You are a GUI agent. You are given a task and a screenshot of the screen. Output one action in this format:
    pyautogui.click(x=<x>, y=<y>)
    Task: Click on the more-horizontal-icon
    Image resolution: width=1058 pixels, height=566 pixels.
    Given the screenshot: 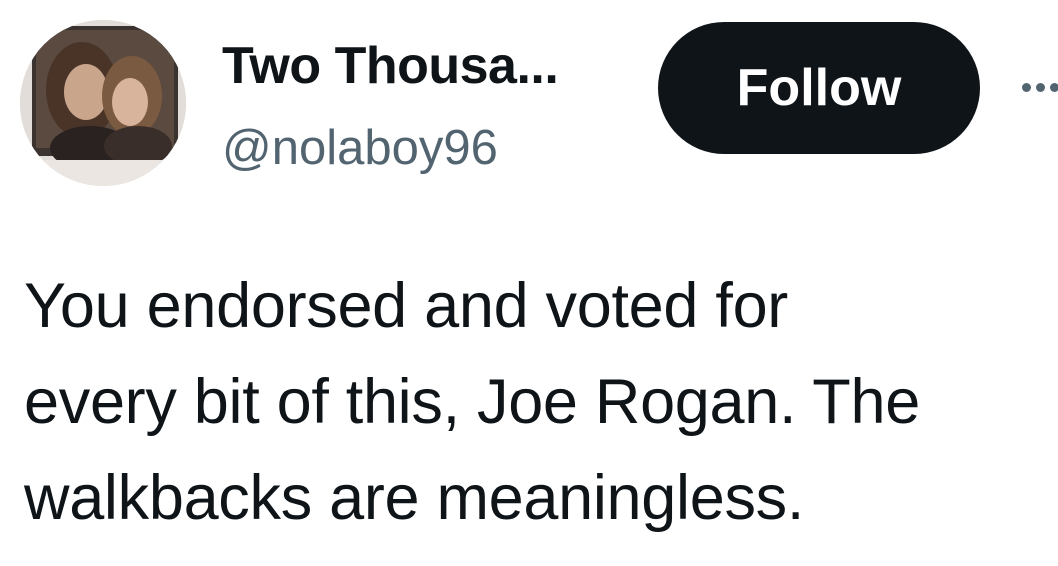 What is the action you would take?
    pyautogui.click(x=1039, y=88)
    